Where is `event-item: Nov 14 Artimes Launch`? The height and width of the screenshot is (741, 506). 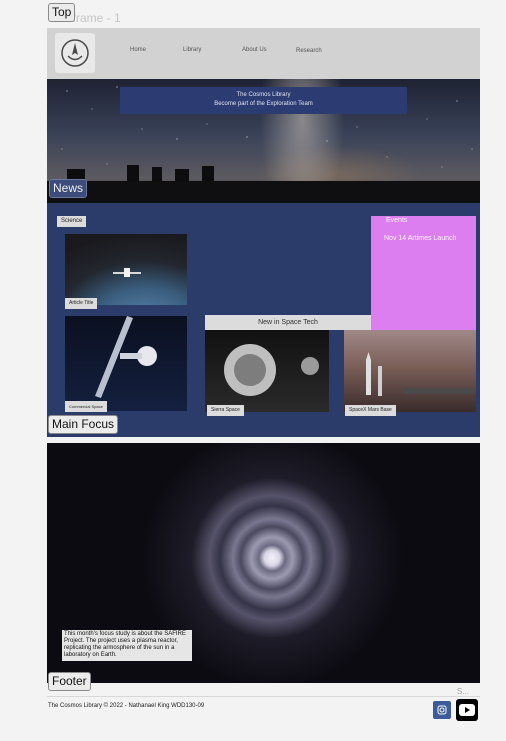 event-item: Nov 14 Artimes Launch is located at coordinates (420, 238).